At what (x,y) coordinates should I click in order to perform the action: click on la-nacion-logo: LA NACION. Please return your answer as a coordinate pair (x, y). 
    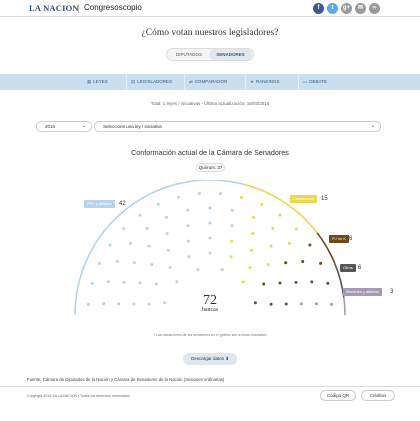
    Looking at the image, I should click on (54, 8).